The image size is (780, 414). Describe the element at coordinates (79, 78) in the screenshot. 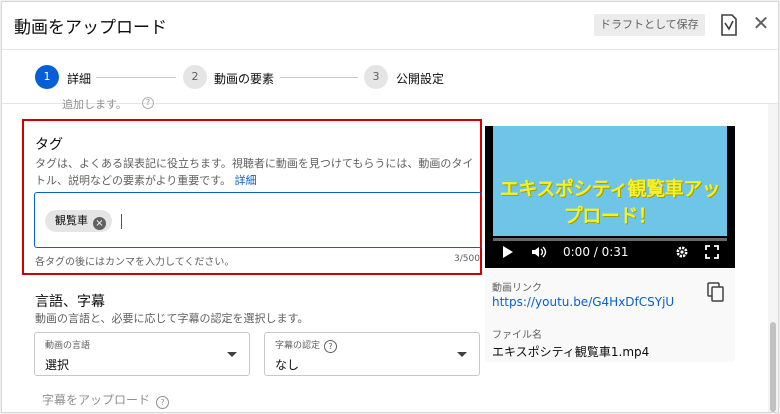

I see `step-1-label: 詳細` at that location.